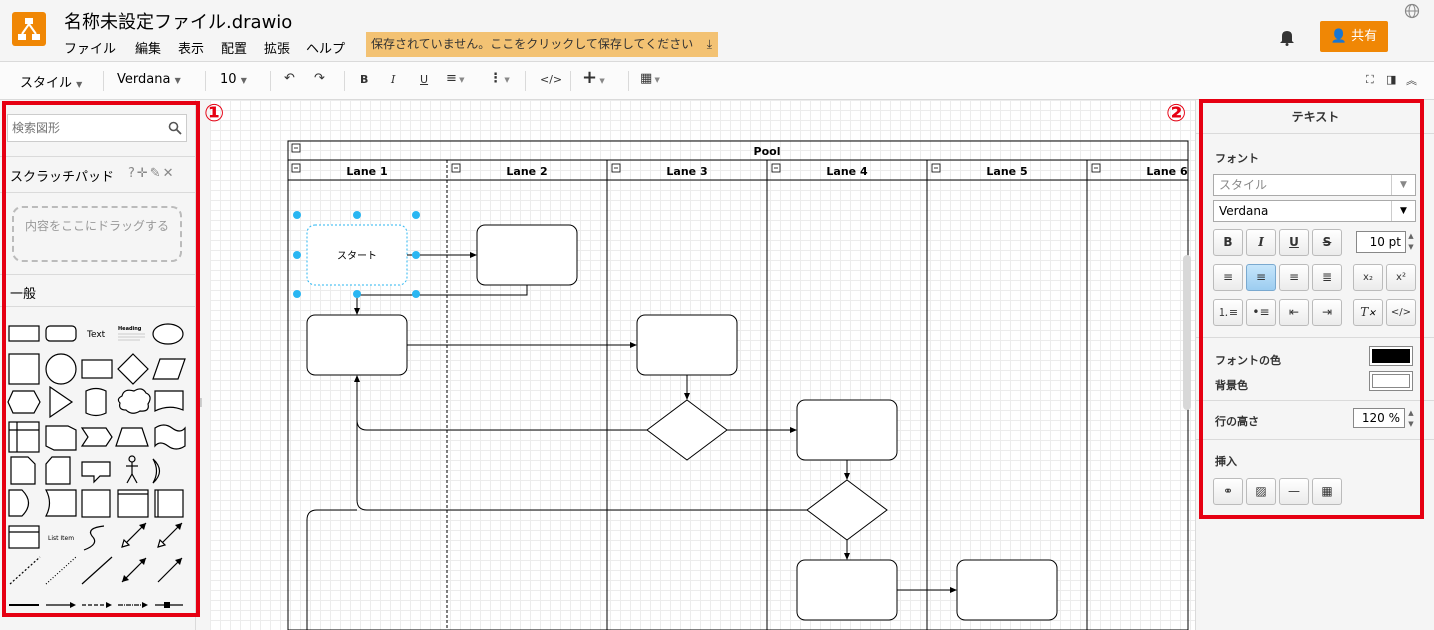  What do you see at coordinates (277, 47) in the screenshot?
I see `menu-extras: 拡張` at bounding box center [277, 47].